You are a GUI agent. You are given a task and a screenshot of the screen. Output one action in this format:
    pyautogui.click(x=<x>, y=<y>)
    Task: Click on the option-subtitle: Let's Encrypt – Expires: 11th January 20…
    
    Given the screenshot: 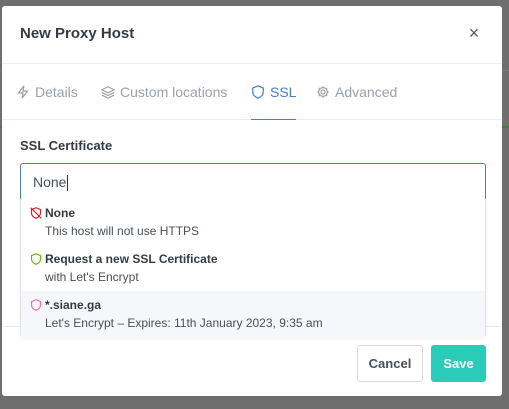 What is the action you would take?
    pyautogui.click(x=184, y=323)
    